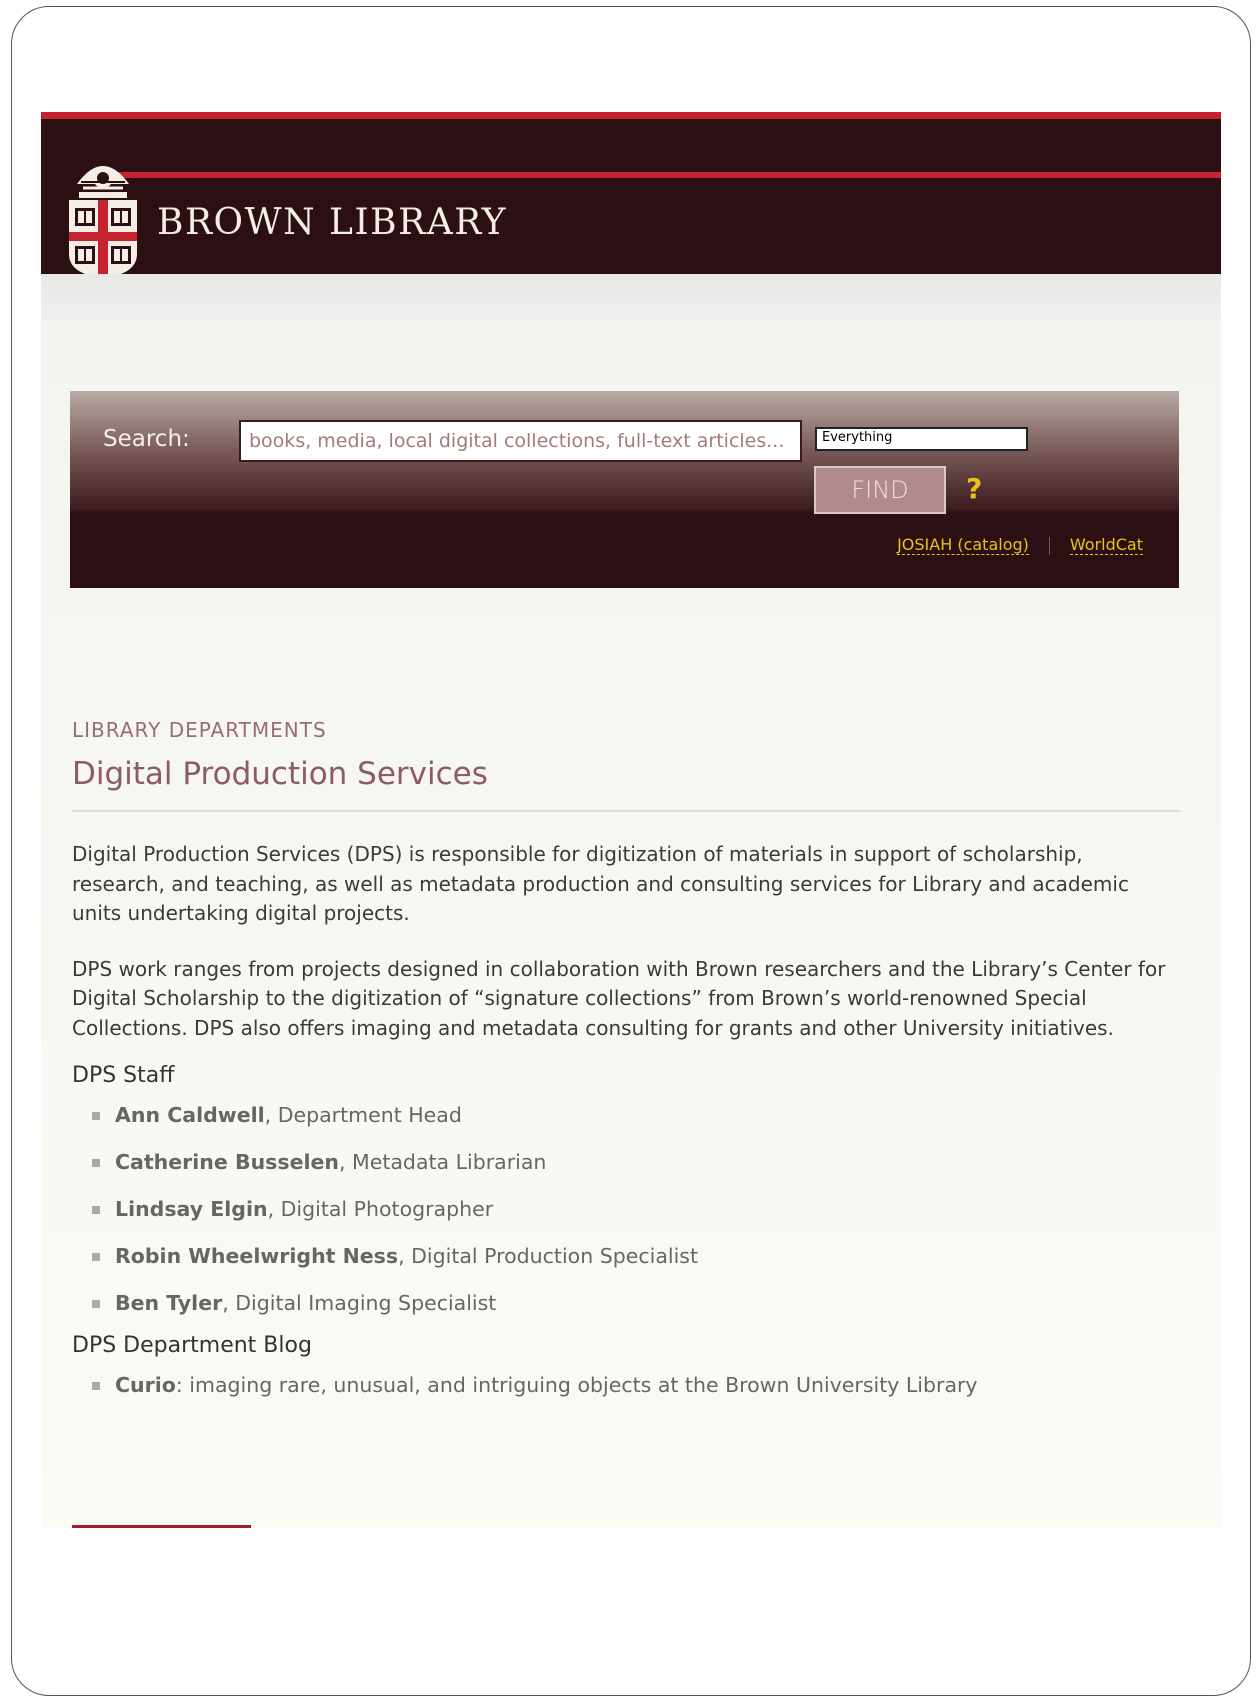 This screenshot has width=1257, height=1696. I want to click on staff-role: , Metadata Librarian, so click(443, 1162).